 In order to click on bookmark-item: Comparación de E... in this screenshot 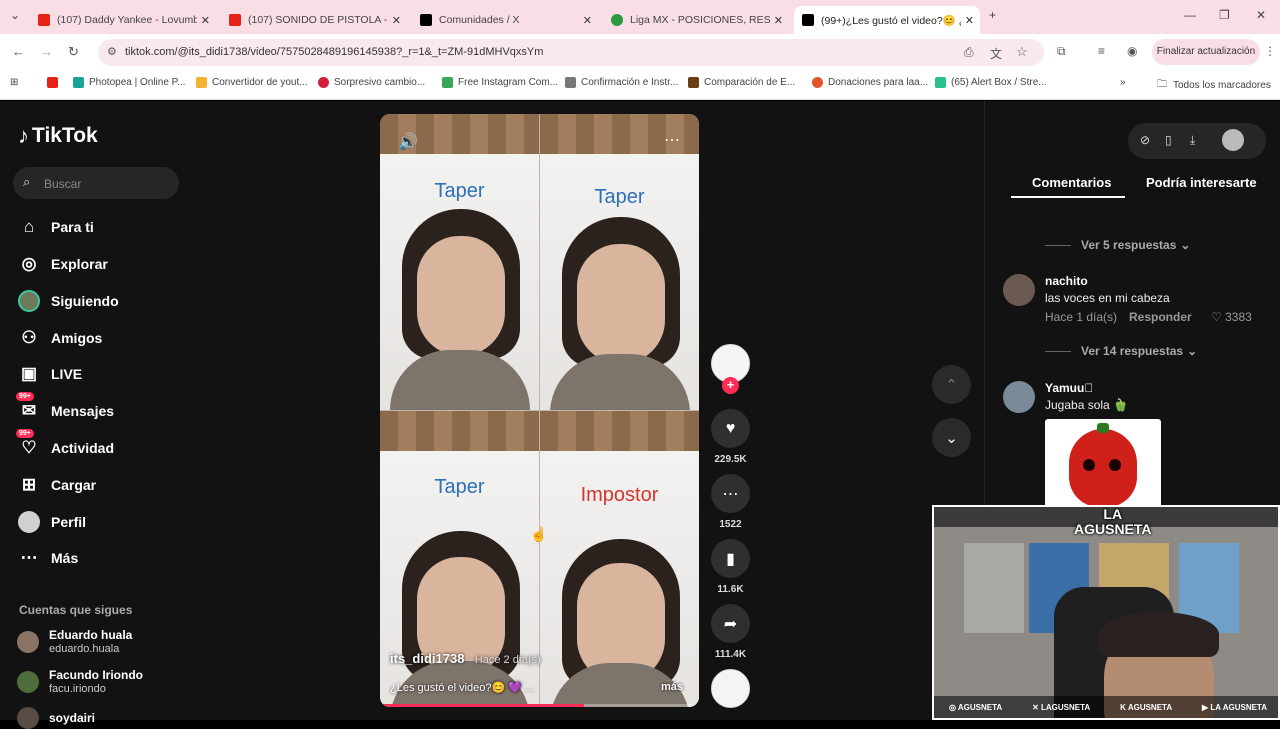, I will do `click(741, 82)`.